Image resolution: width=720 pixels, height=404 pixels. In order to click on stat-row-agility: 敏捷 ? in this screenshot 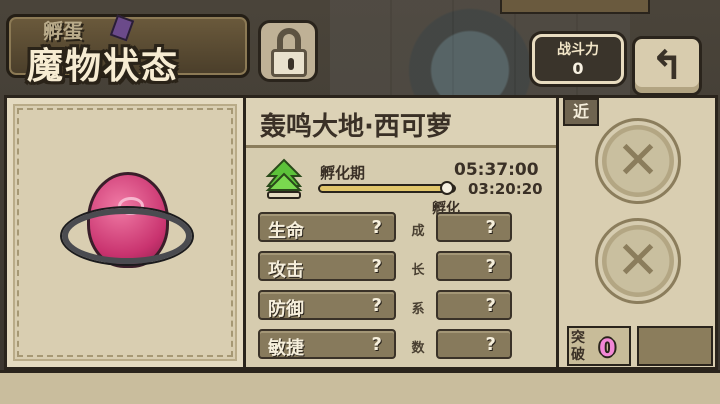, I will do `click(327, 344)`.